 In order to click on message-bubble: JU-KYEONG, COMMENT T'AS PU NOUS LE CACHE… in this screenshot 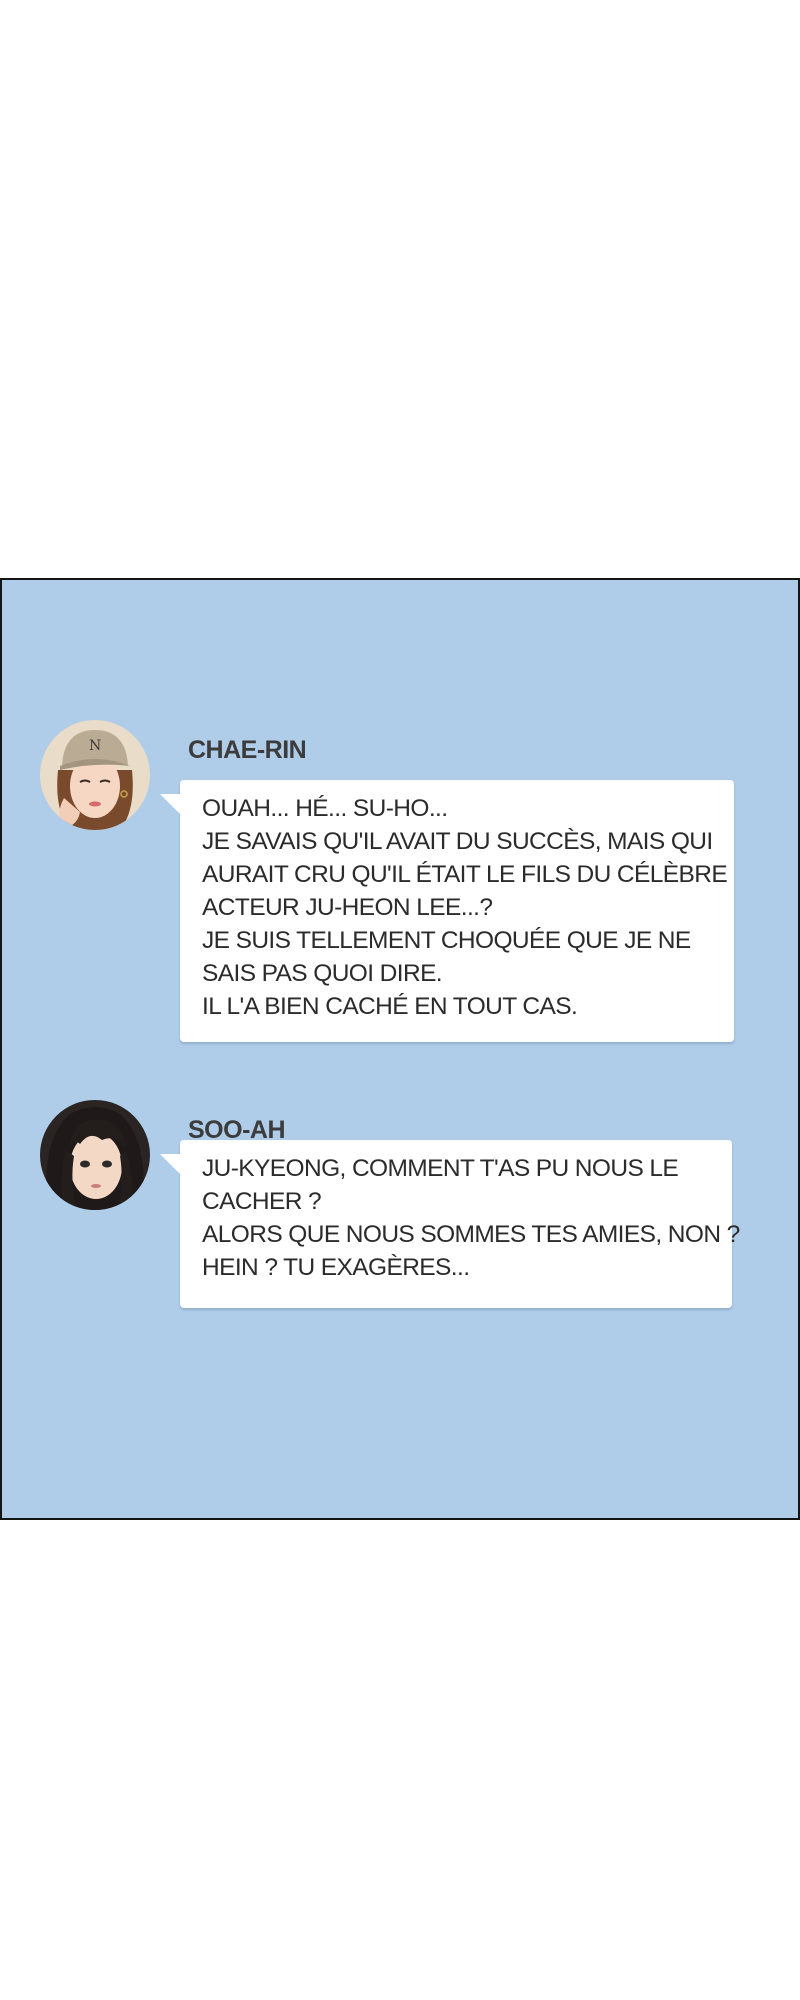, I will do `click(450, 1224)`.